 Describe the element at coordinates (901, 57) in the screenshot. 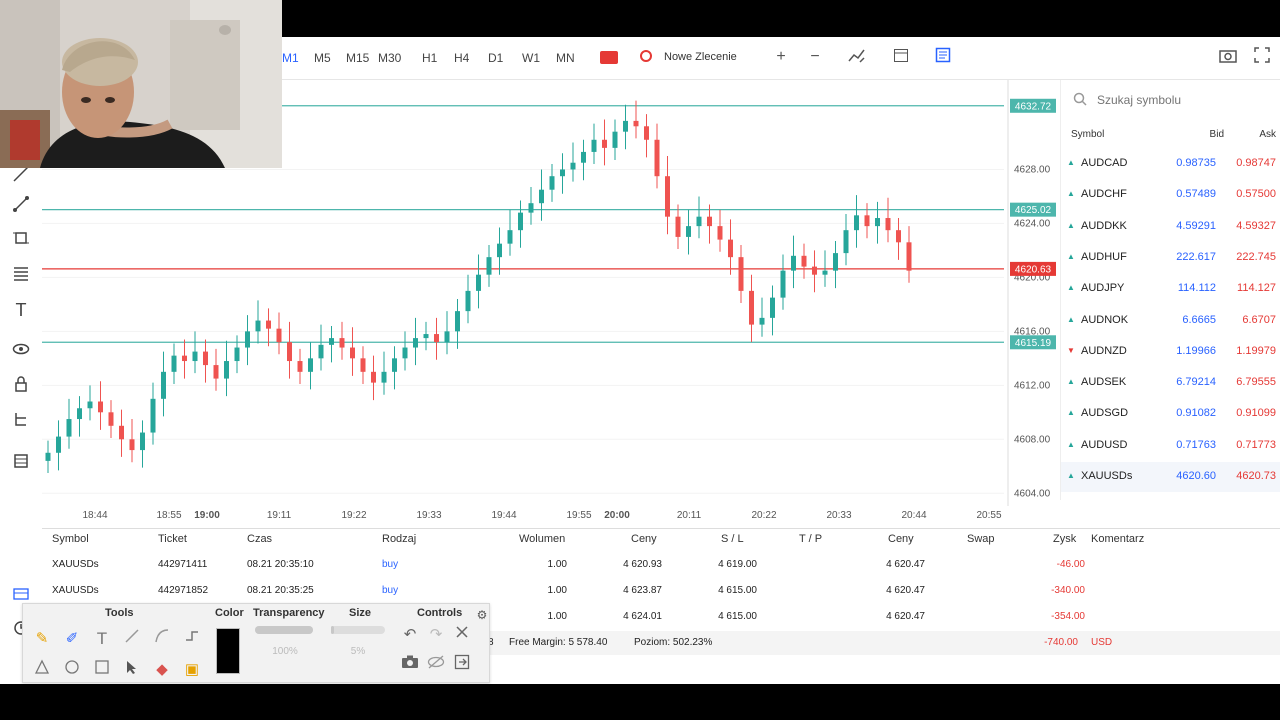

I see `calendar-icon` at that location.